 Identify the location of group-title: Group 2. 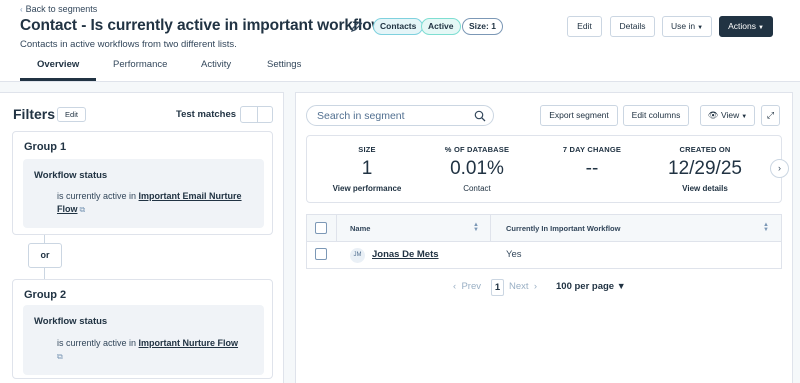
(45, 295).